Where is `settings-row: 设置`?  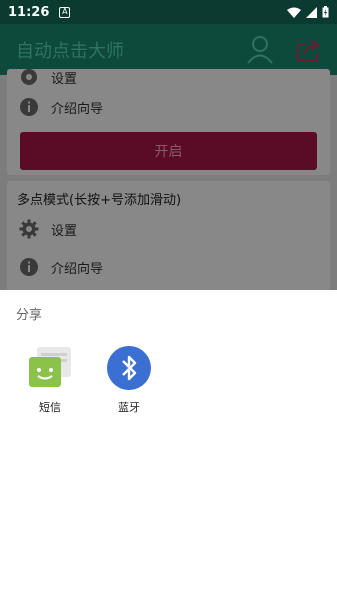
settings-row: 设置 is located at coordinates (48, 77).